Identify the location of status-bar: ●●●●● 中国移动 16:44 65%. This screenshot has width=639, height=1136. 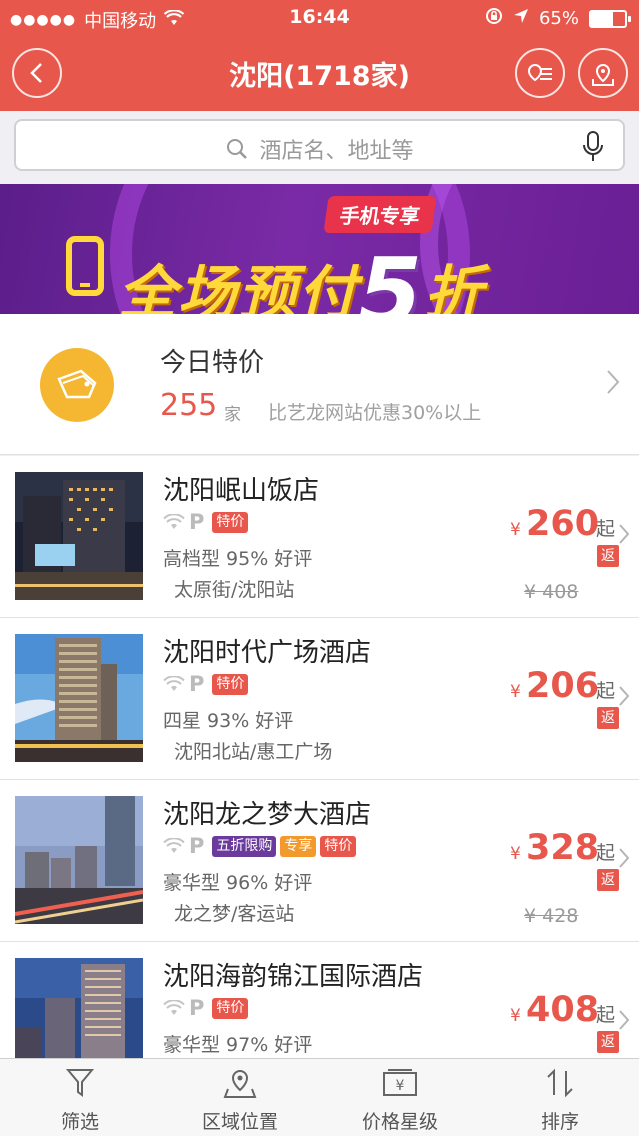
(319, 18).